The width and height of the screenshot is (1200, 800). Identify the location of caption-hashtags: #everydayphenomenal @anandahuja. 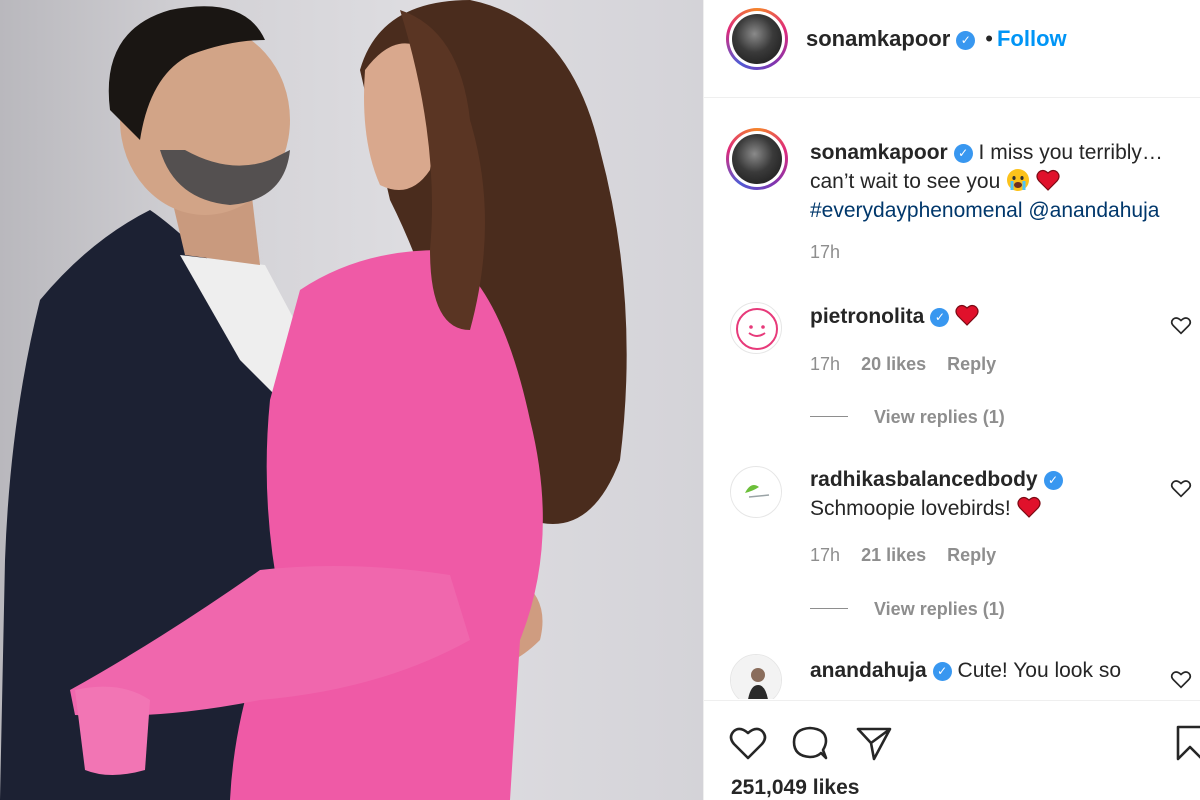
(984, 210).